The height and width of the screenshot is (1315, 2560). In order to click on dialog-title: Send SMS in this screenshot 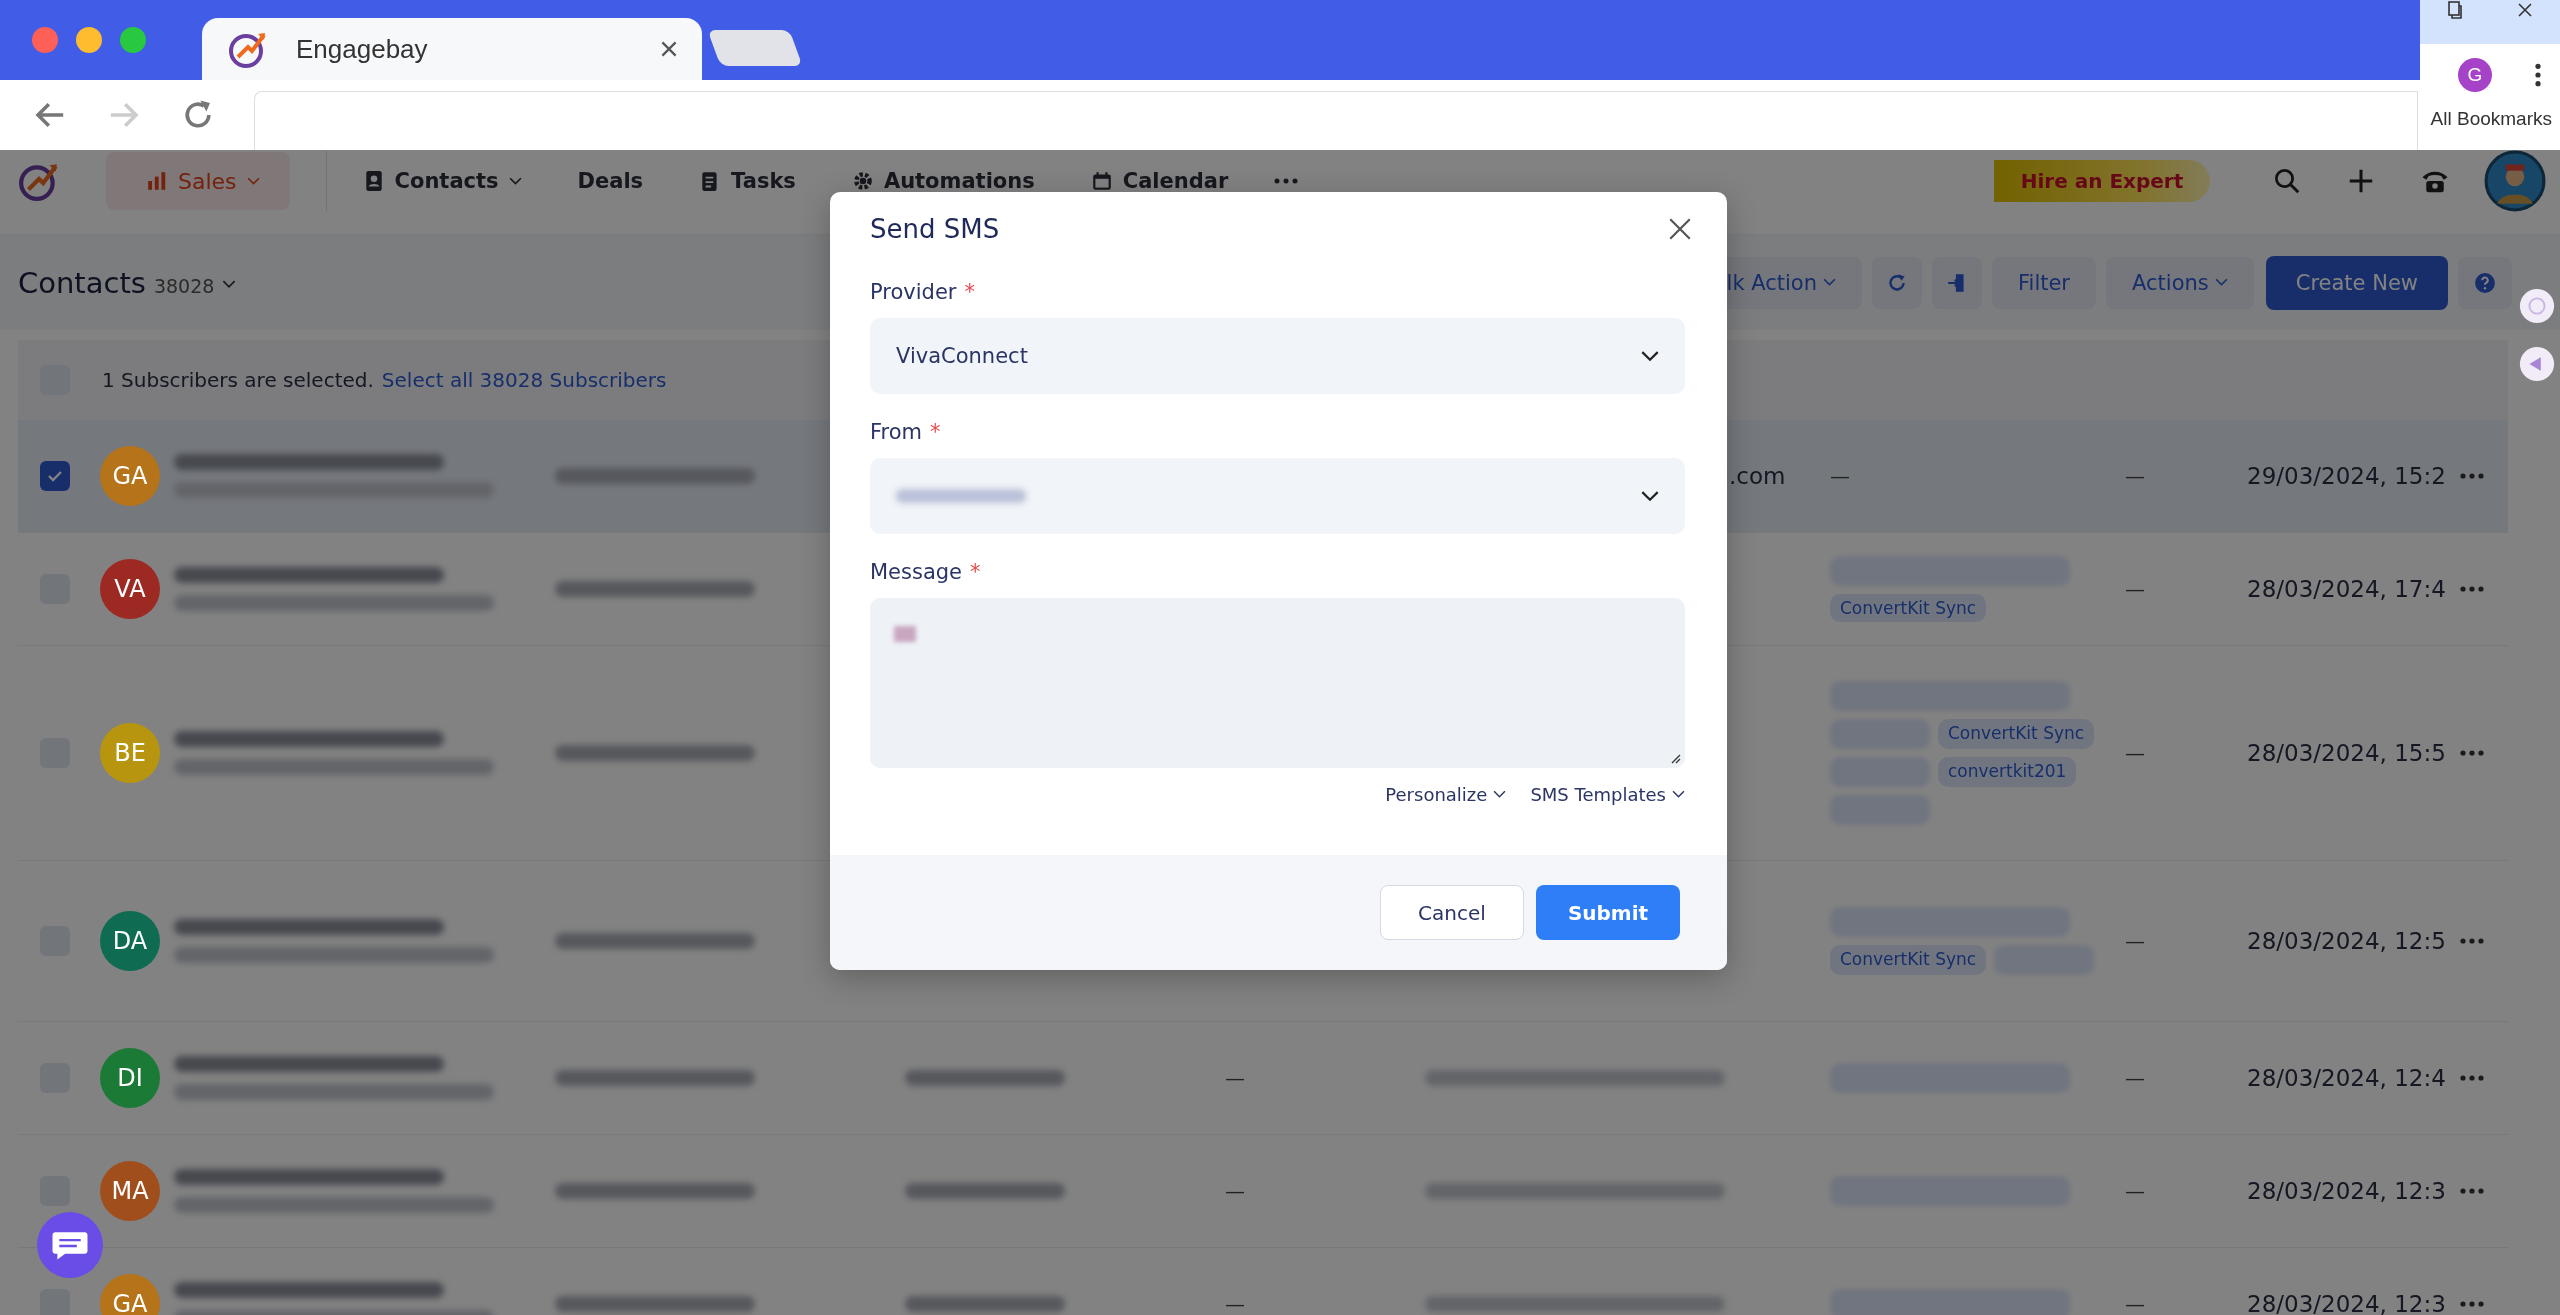, I will do `click(935, 229)`.